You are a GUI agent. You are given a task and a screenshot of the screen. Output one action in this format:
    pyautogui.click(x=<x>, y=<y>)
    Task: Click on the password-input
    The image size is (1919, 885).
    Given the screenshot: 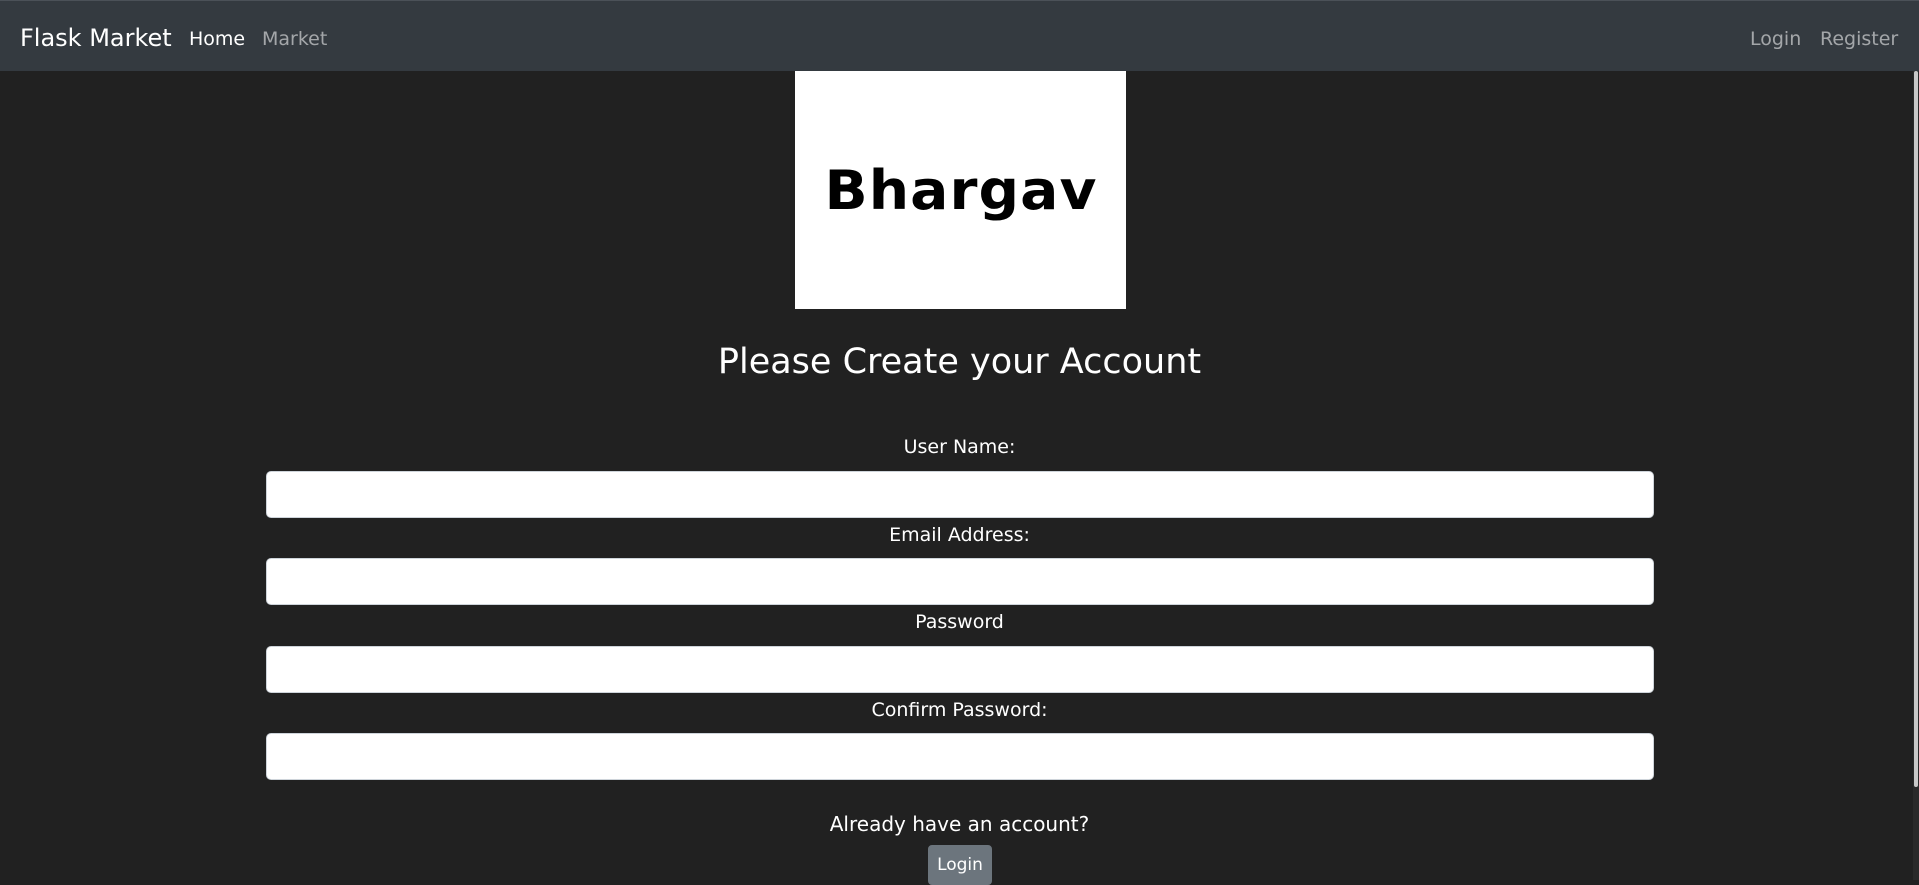 What is the action you would take?
    pyautogui.click(x=960, y=669)
    